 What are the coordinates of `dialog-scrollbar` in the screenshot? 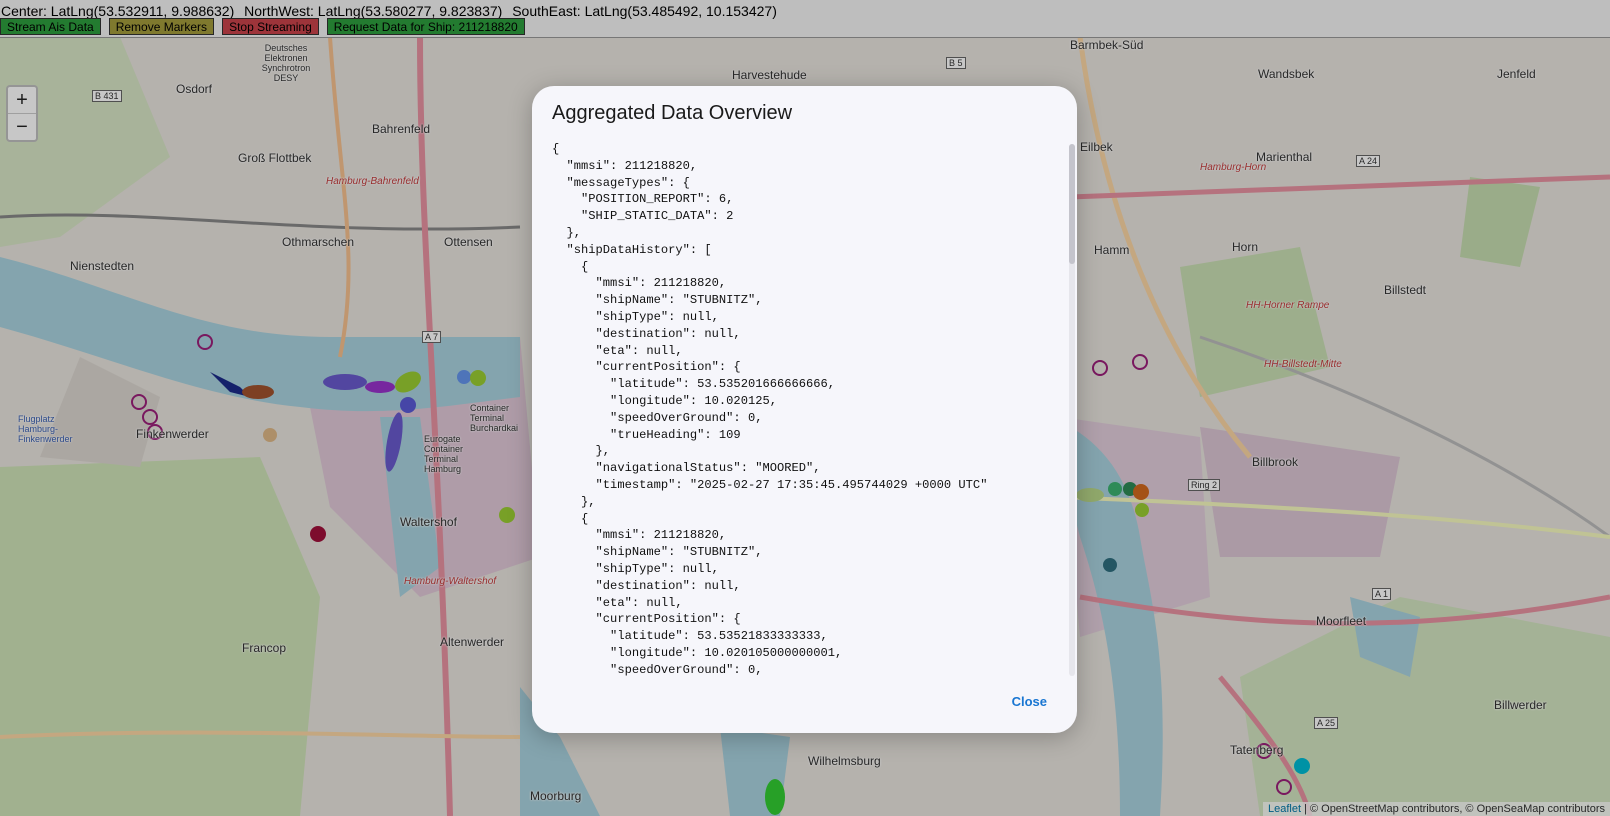 It's located at (1072, 410).